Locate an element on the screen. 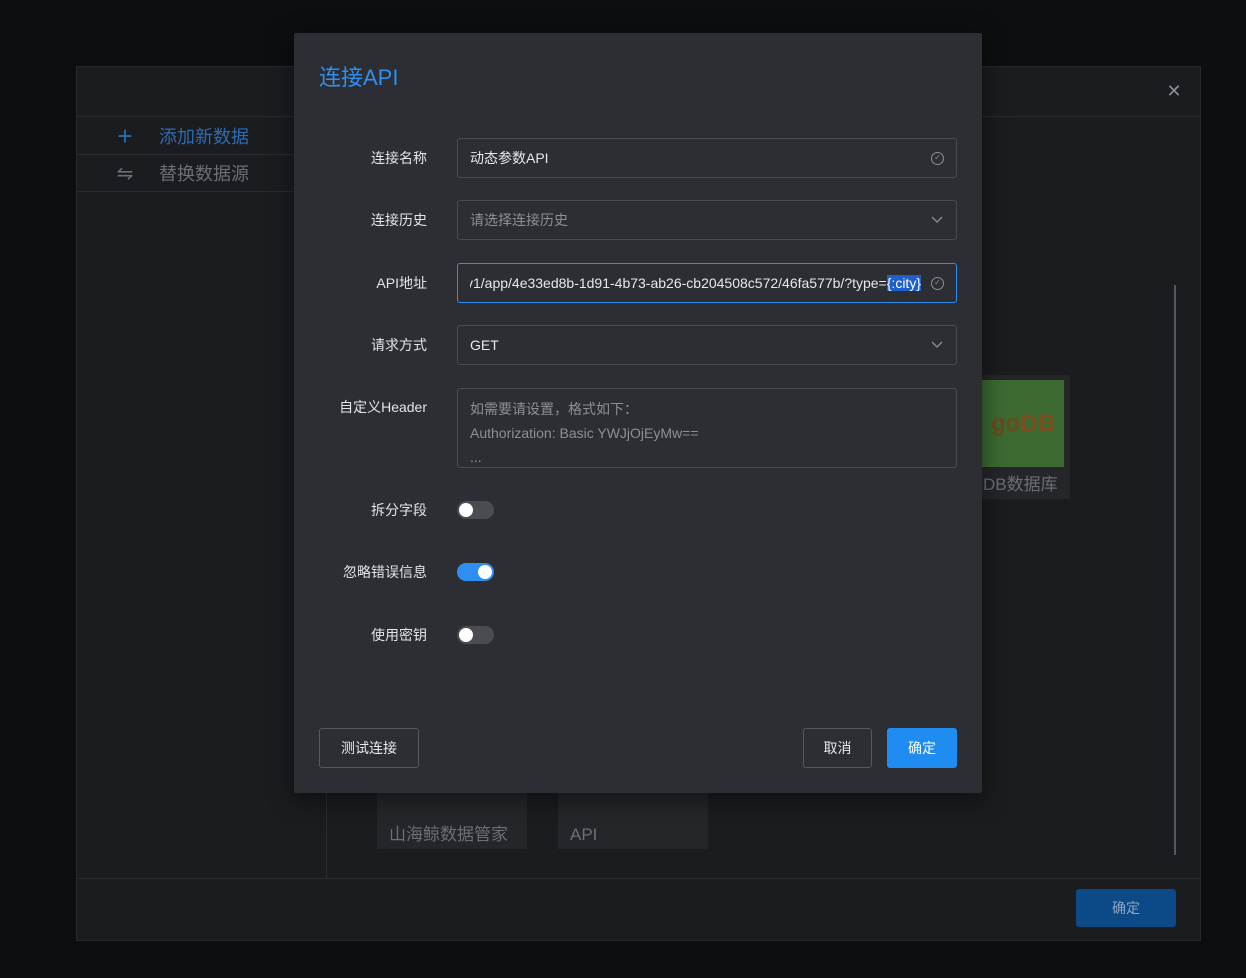  mongodb-logo: go DB is located at coordinates (1023, 423).